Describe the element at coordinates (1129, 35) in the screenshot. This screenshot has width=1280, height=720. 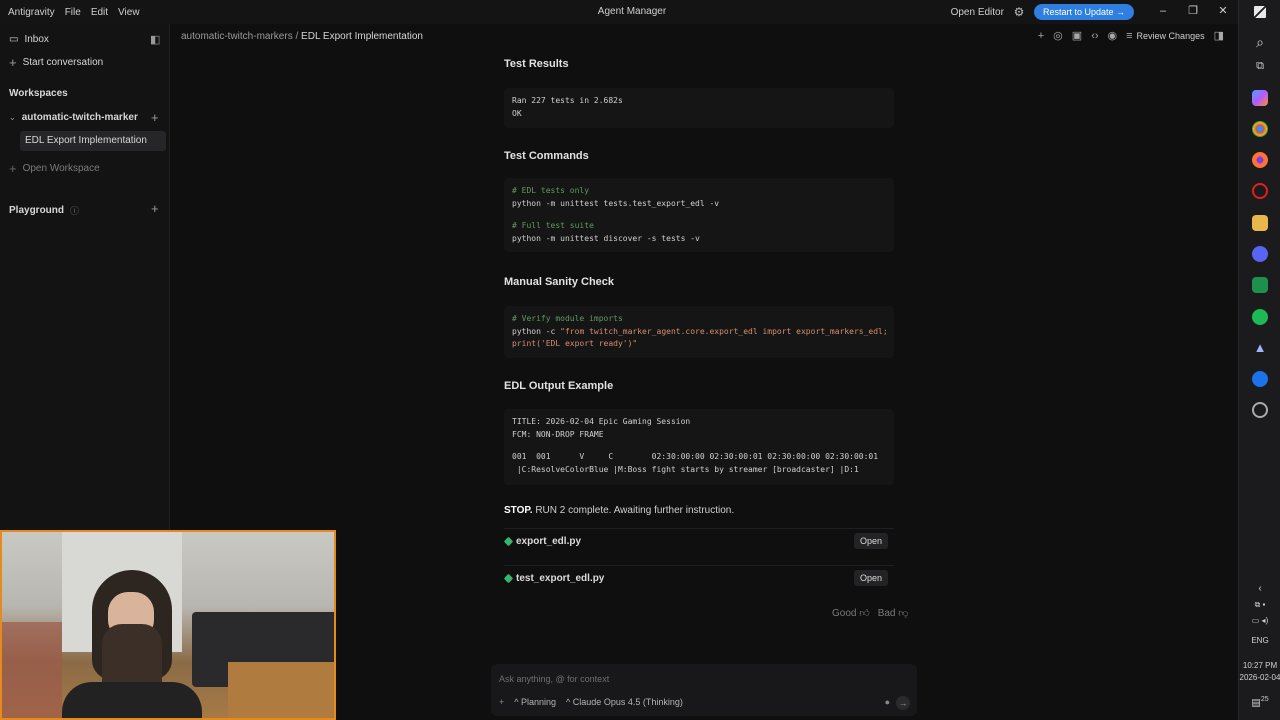
I see `list-icon: ≡` at that location.